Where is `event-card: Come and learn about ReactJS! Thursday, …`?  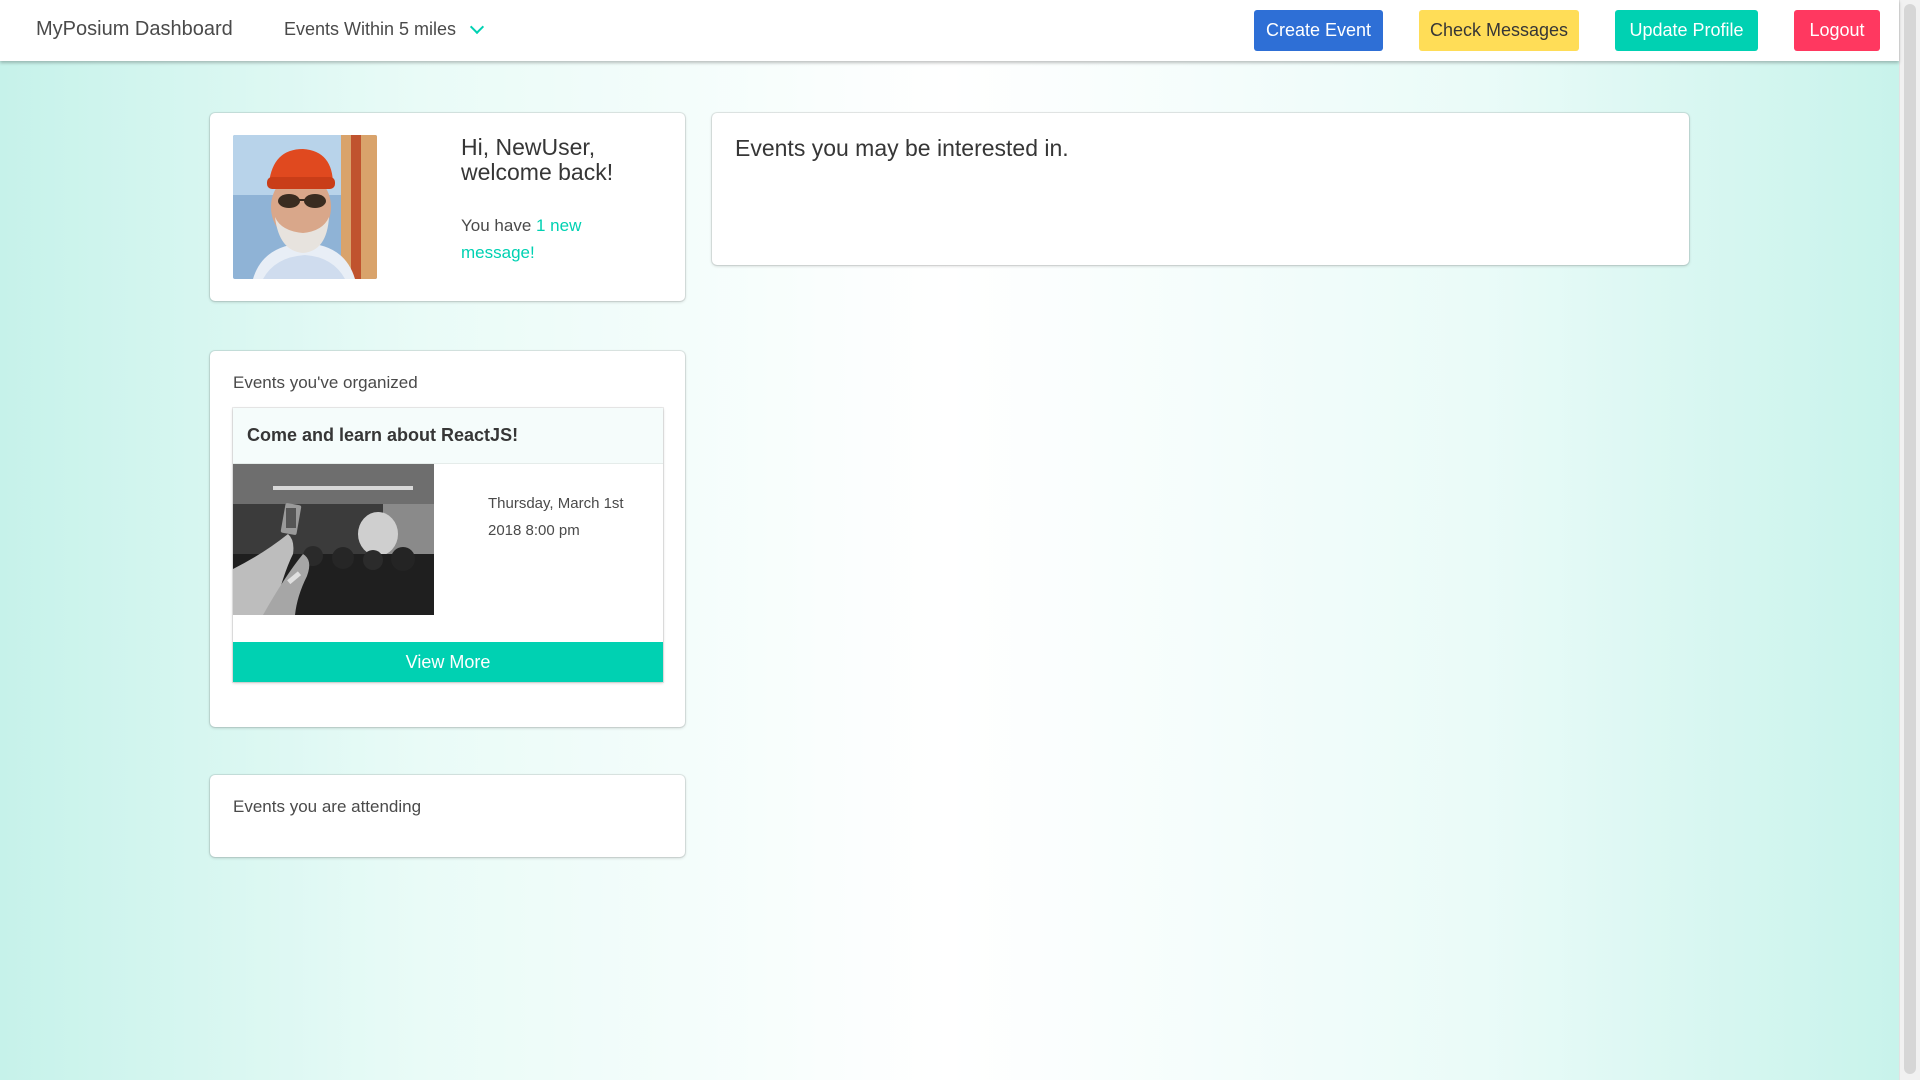 event-card: Come and learn about ReactJS! Thursday, … is located at coordinates (448, 545).